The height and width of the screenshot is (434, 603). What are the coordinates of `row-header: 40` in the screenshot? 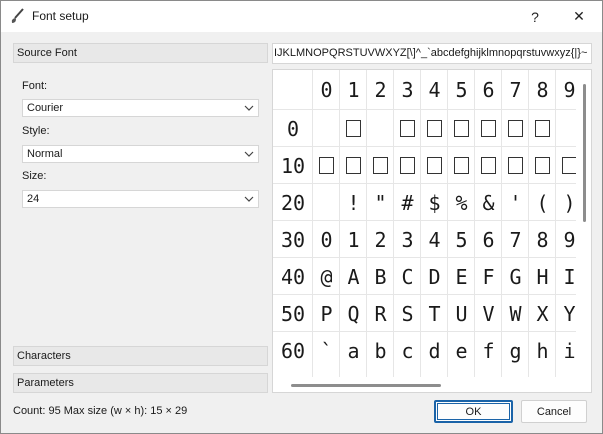 It's located at (293, 276).